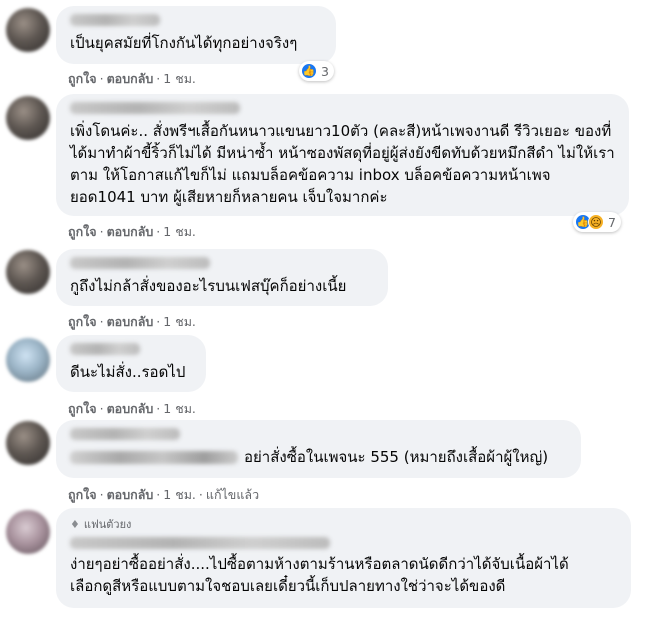 Image resolution: width=650 pixels, height=624 pixels. I want to click on reaction-summary: 👍 3, so click(316, 71).